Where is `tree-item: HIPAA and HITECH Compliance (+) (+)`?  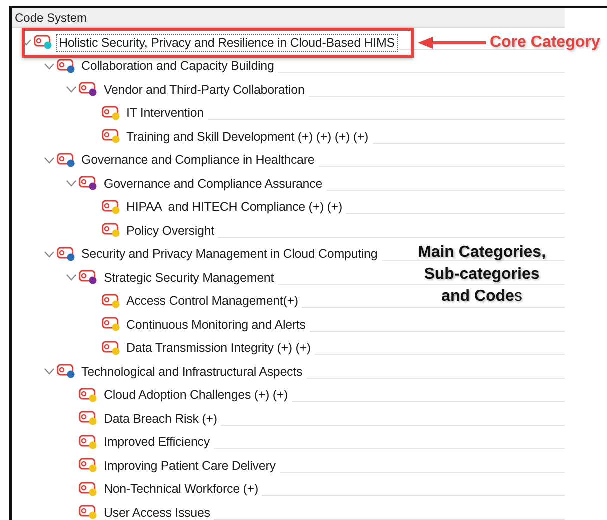
tree-item: HIPAA and HITECH Compliance (+) (+) is located at coordinates (235, 207).